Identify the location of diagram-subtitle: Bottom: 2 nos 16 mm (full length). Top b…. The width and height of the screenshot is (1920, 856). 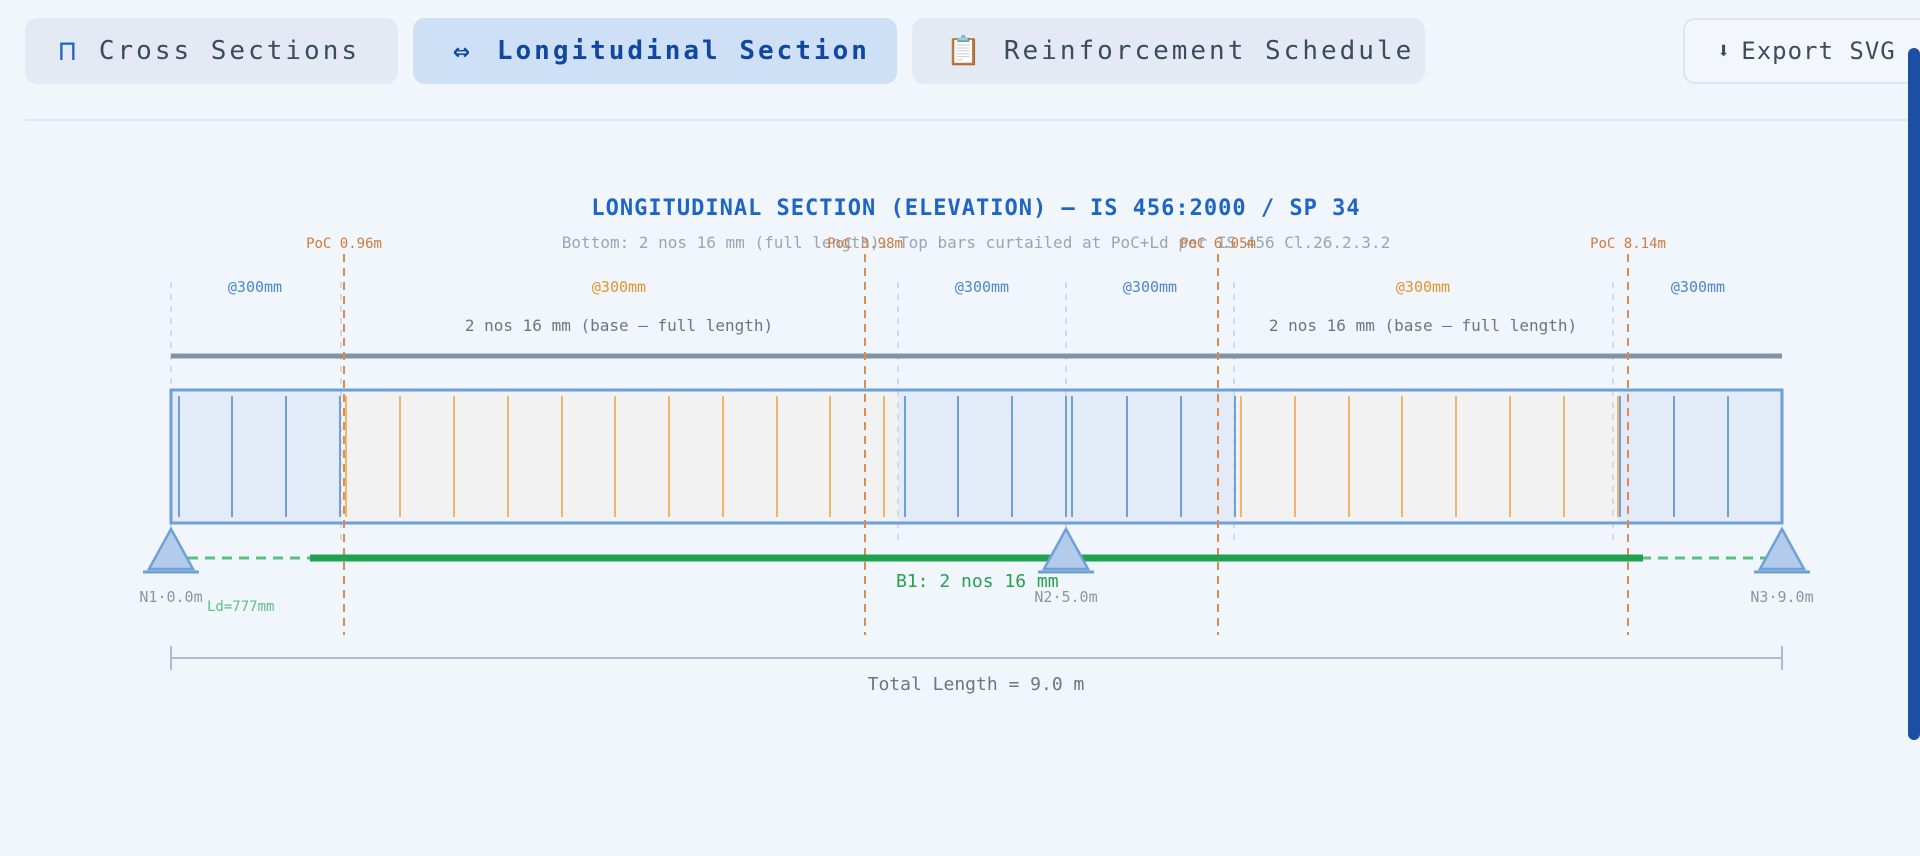
(976, 242).